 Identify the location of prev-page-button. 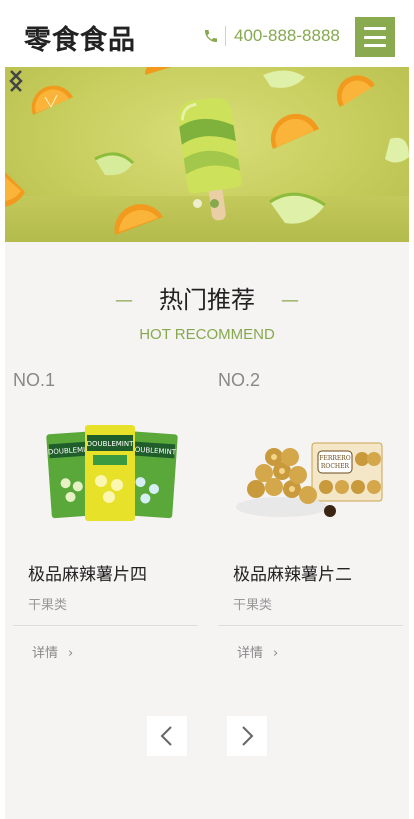
(167, 736).